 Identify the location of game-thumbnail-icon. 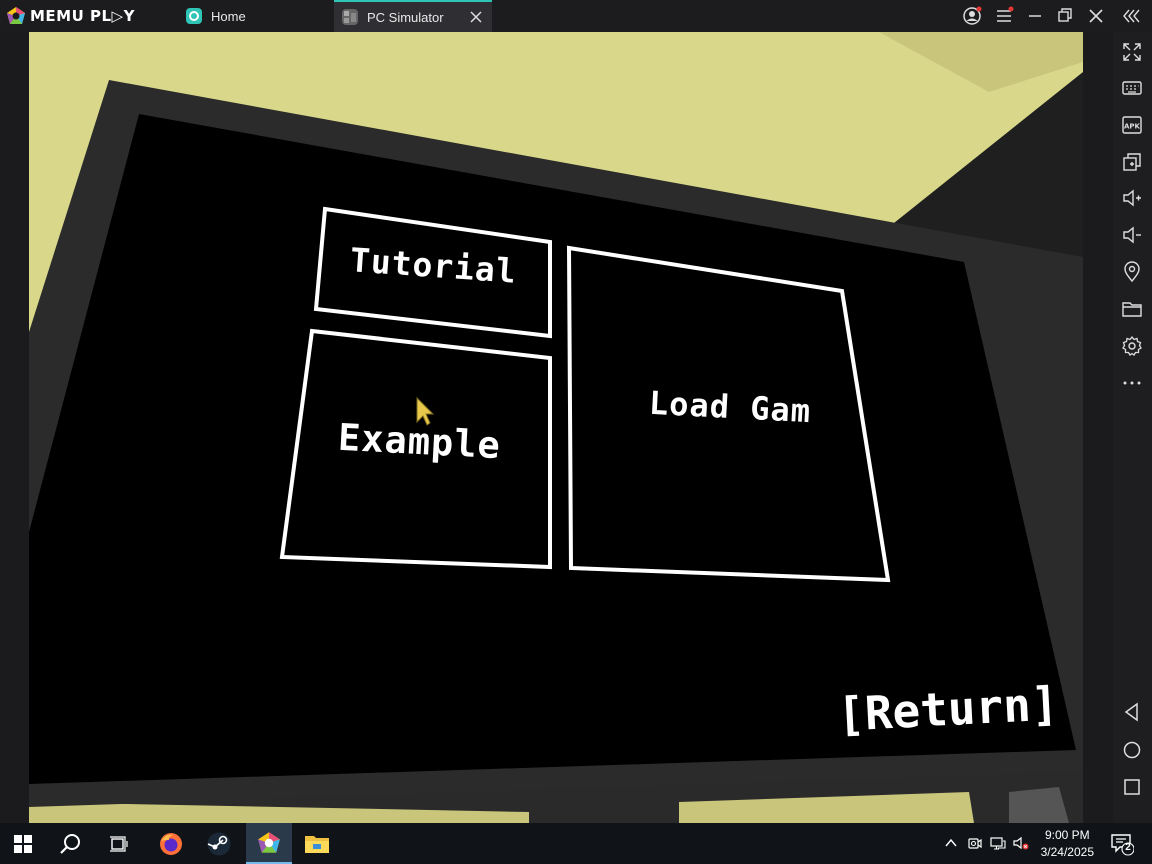
(350, 17).